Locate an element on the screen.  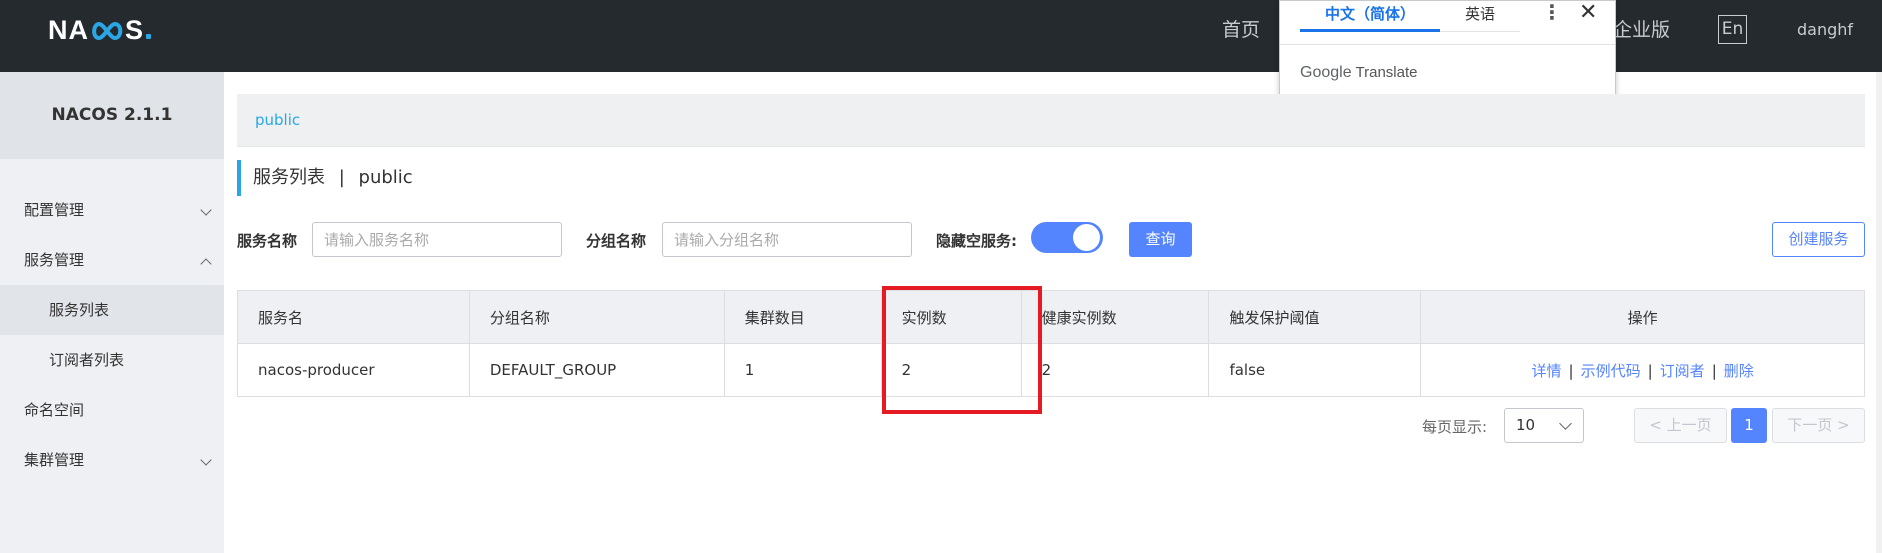
cell-group-name: DEFAULT_GROUP is located at coordinates (596, 370).